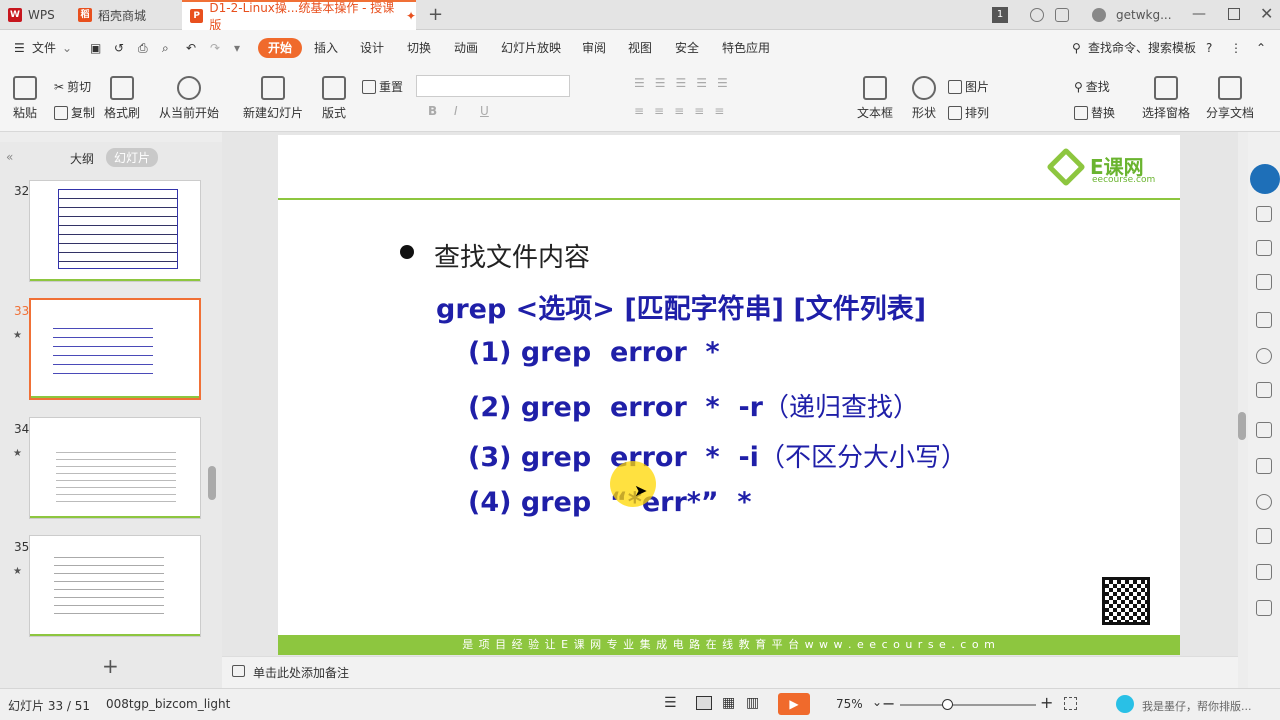  I want to click on cut-button: ✂ 剪切, so click(72, 86).